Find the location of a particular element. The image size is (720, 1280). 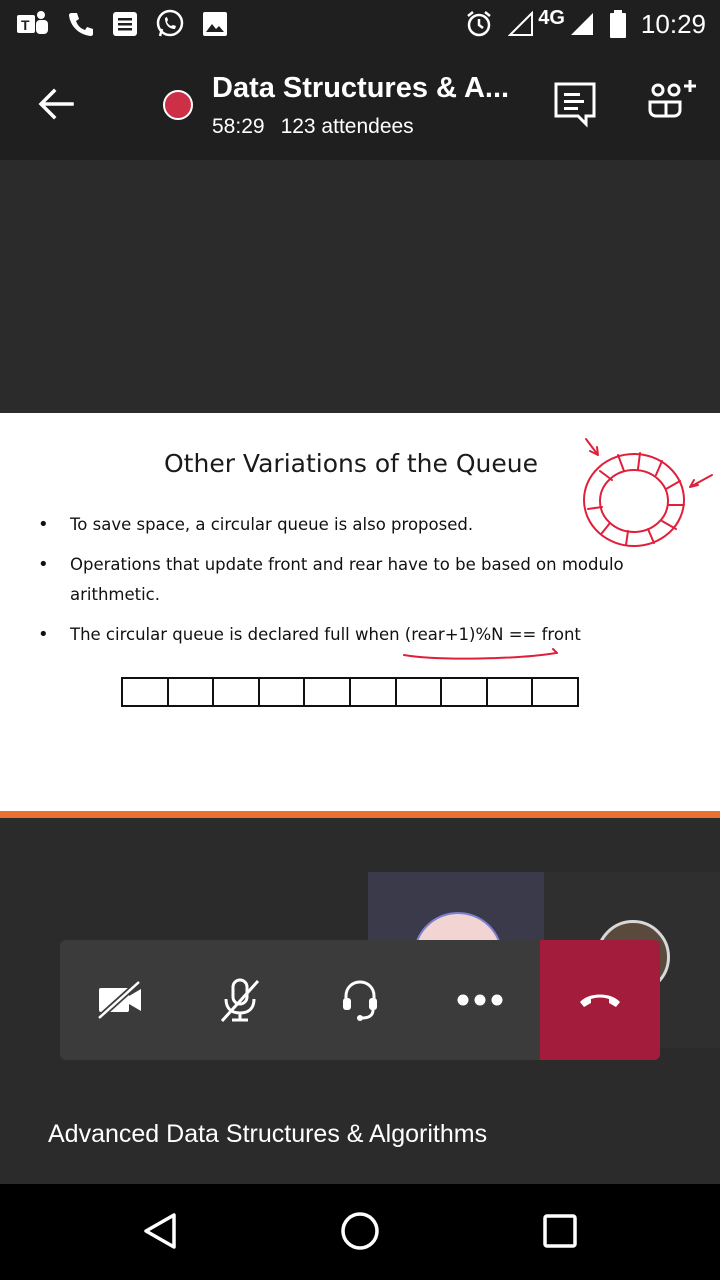

network-type: 4G is located at coordinates (551, 17).